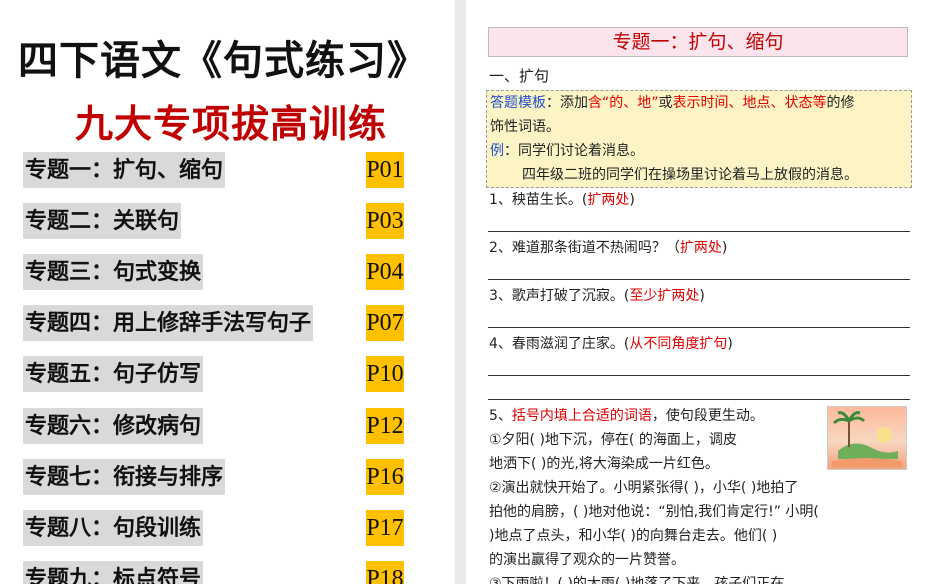  I want to click on question-5: 5、括号内填上合适的词语，使句段更生动。, so click(626, 416).